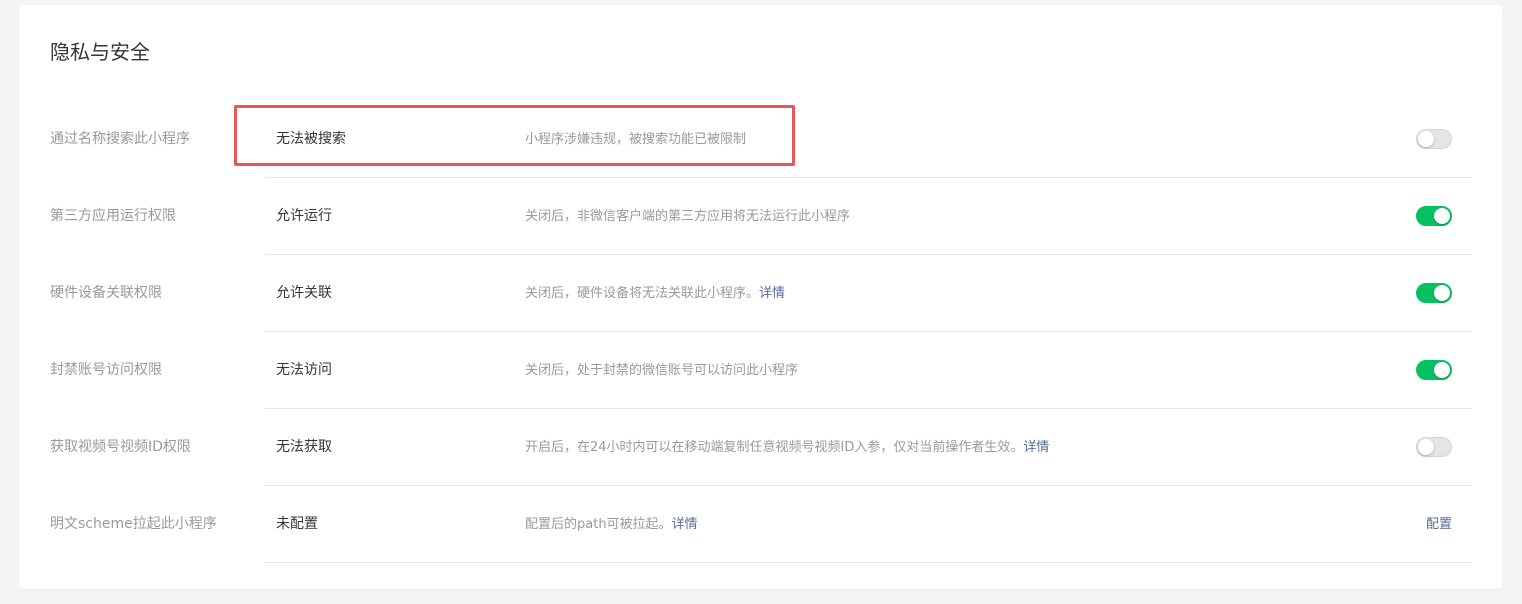  I want to click on setting-description: 配置后的path可被拉起。详情, so click(611, 524).